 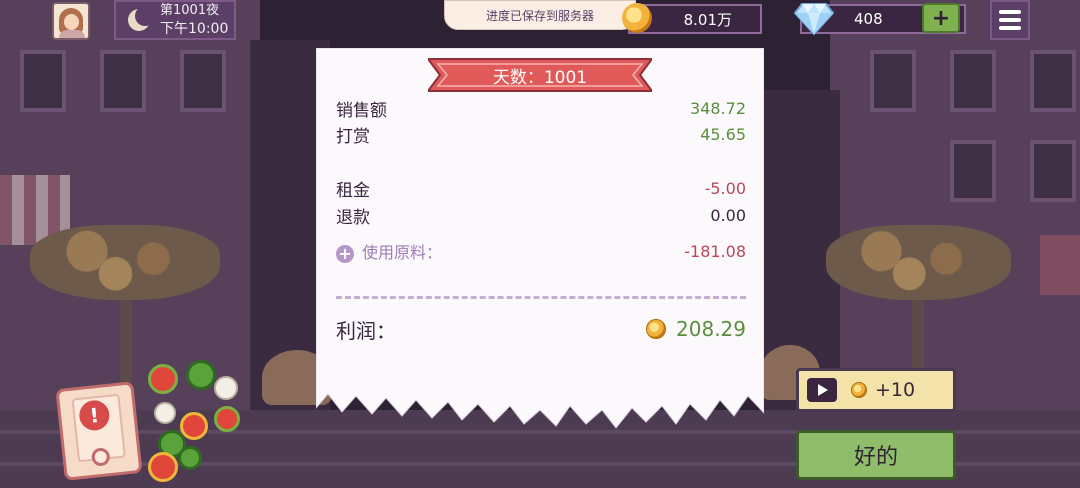 What do you see at coordinates (190, 10) in the screenshot?
I see `night-count: 第1001夜` at bounding box center [190, 10].